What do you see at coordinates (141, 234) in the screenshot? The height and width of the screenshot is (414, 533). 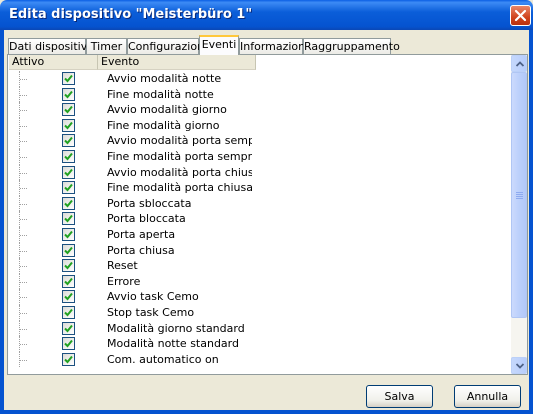 I see `event-name: Porta aperta` at bounding box center [141, 234].